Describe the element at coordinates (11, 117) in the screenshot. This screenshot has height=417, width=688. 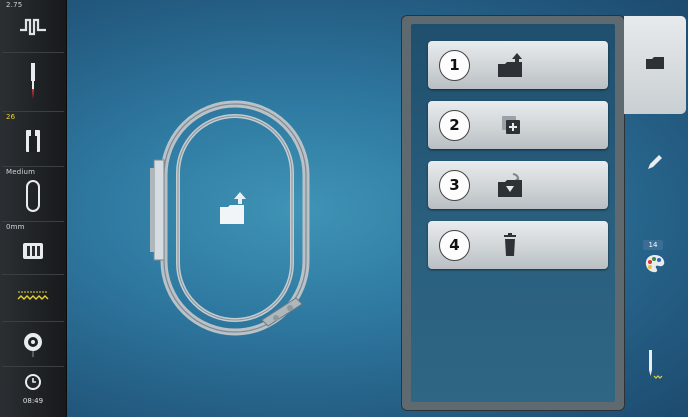
I see `needle-number: 26` at that location.